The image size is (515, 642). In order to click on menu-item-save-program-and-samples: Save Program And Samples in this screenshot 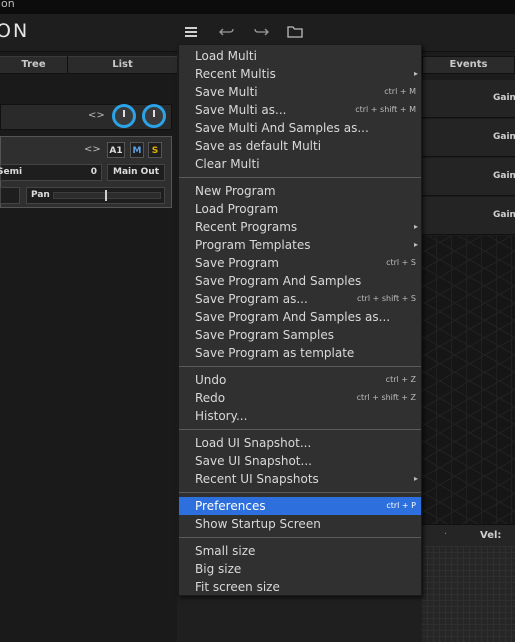, I will do `click(300, 281)`.